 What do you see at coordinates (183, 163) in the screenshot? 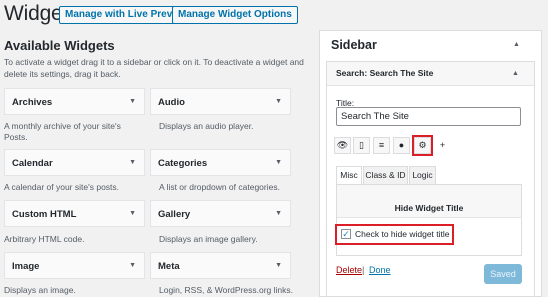
I see `widget-title: Categories` at bounding box center [183, 163].